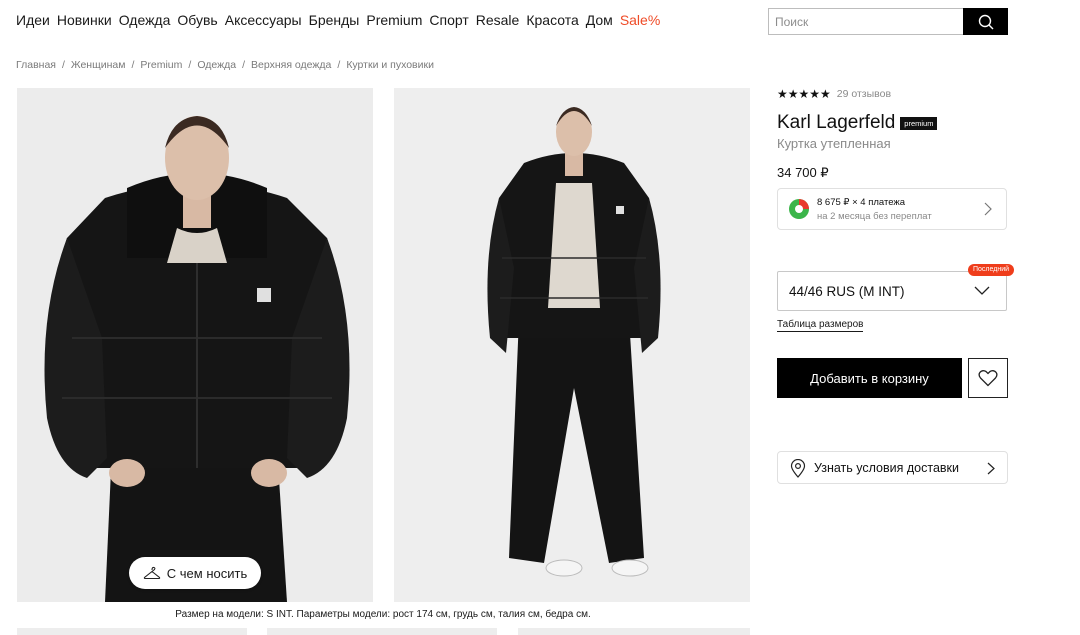 The width and height of the screenshot is (1080, 635). Describe the element at coordinates (197, 20) in the screenshot. I see `nav-item-shoes: Обувь` at that location.